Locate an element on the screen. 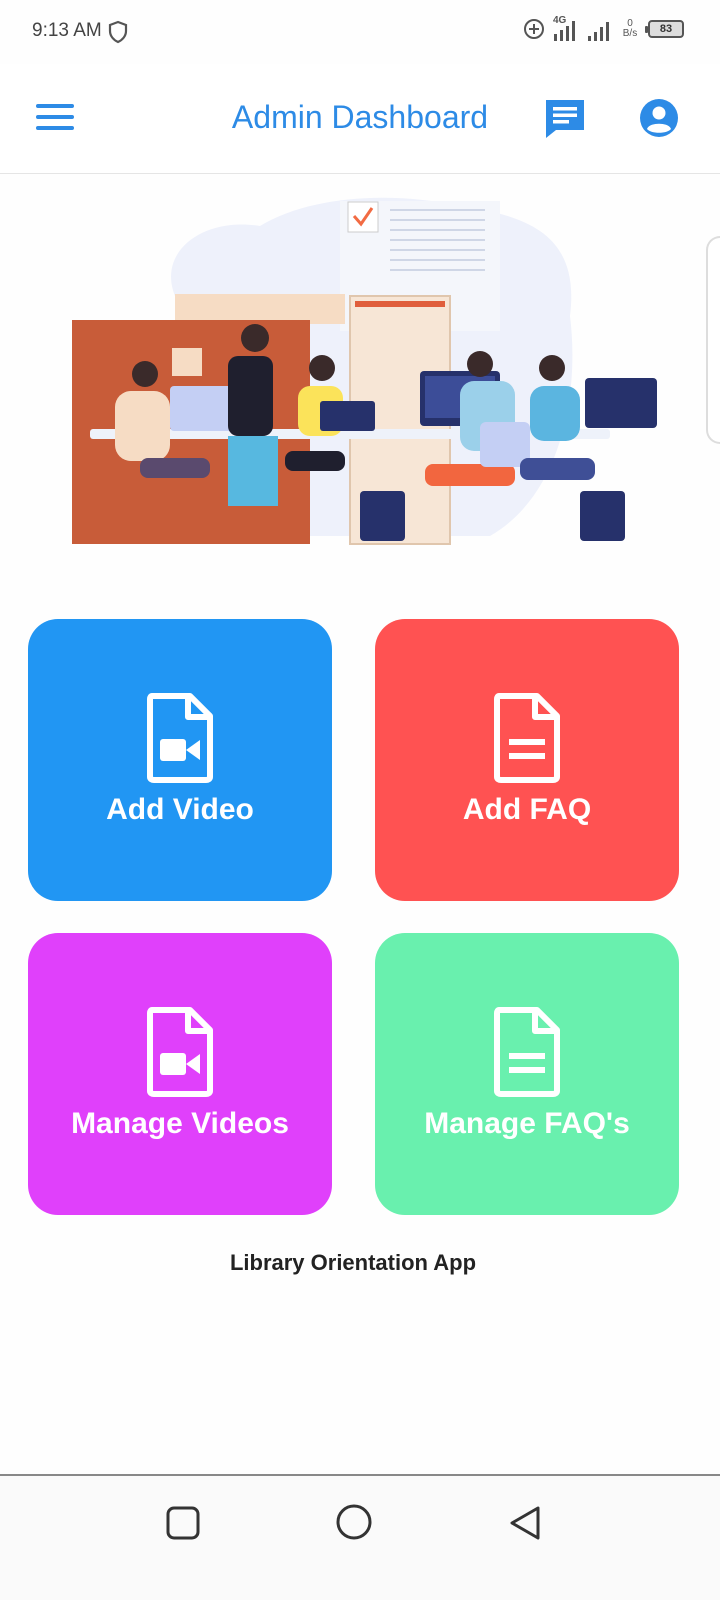 The width and height of the screenshot is (720, 1600). tile-label: Manage FAQ's is located at coordinates (527, 1123).